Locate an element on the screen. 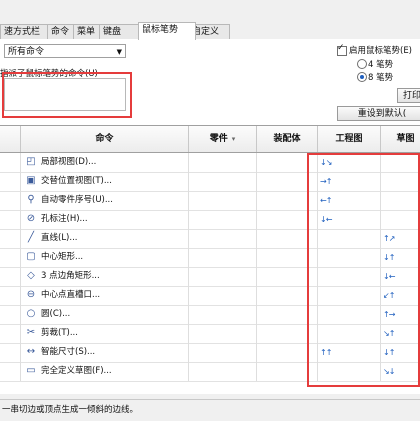 This screenshot has height=421, width=420. auto-balloon-icon: ⚲ is located at coordinates (31, 199).